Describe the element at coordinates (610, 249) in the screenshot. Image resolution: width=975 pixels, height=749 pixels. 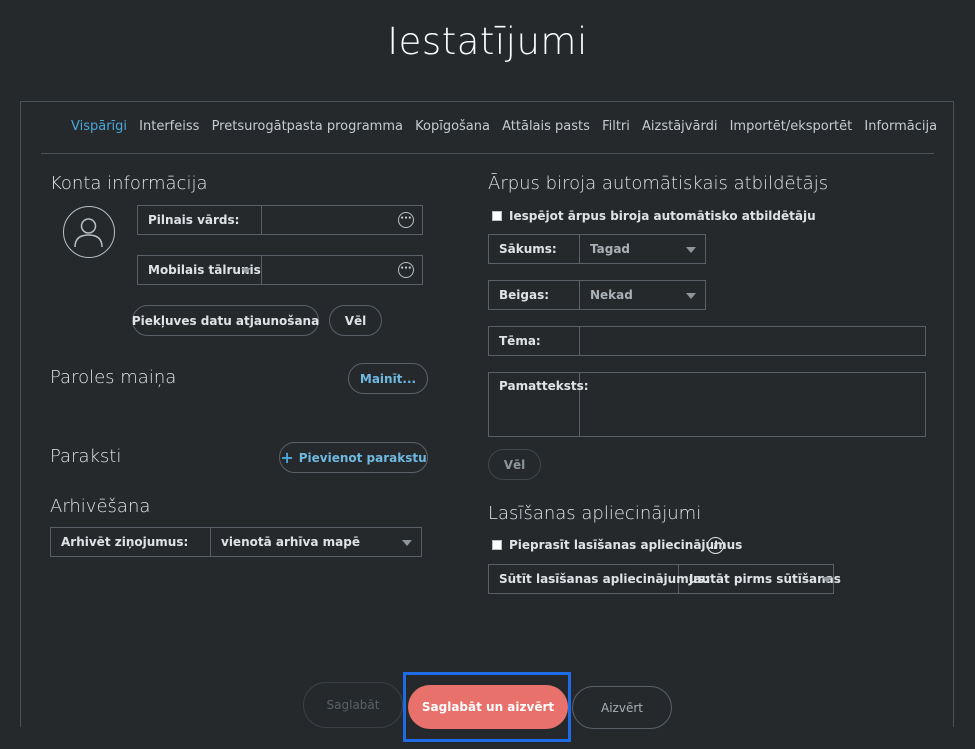
I see `autoreply-start-value: Tagad` at that location.